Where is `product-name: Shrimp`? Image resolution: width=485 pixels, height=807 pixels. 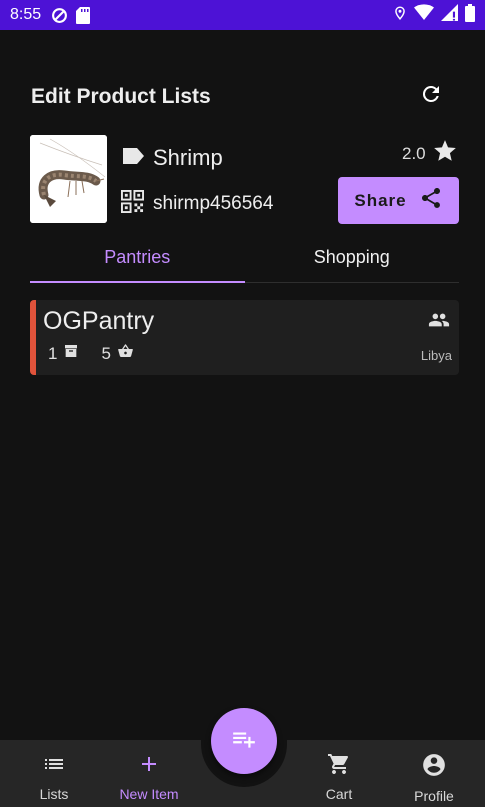
product-name: Shrimp is located at coordinates (188, 157).